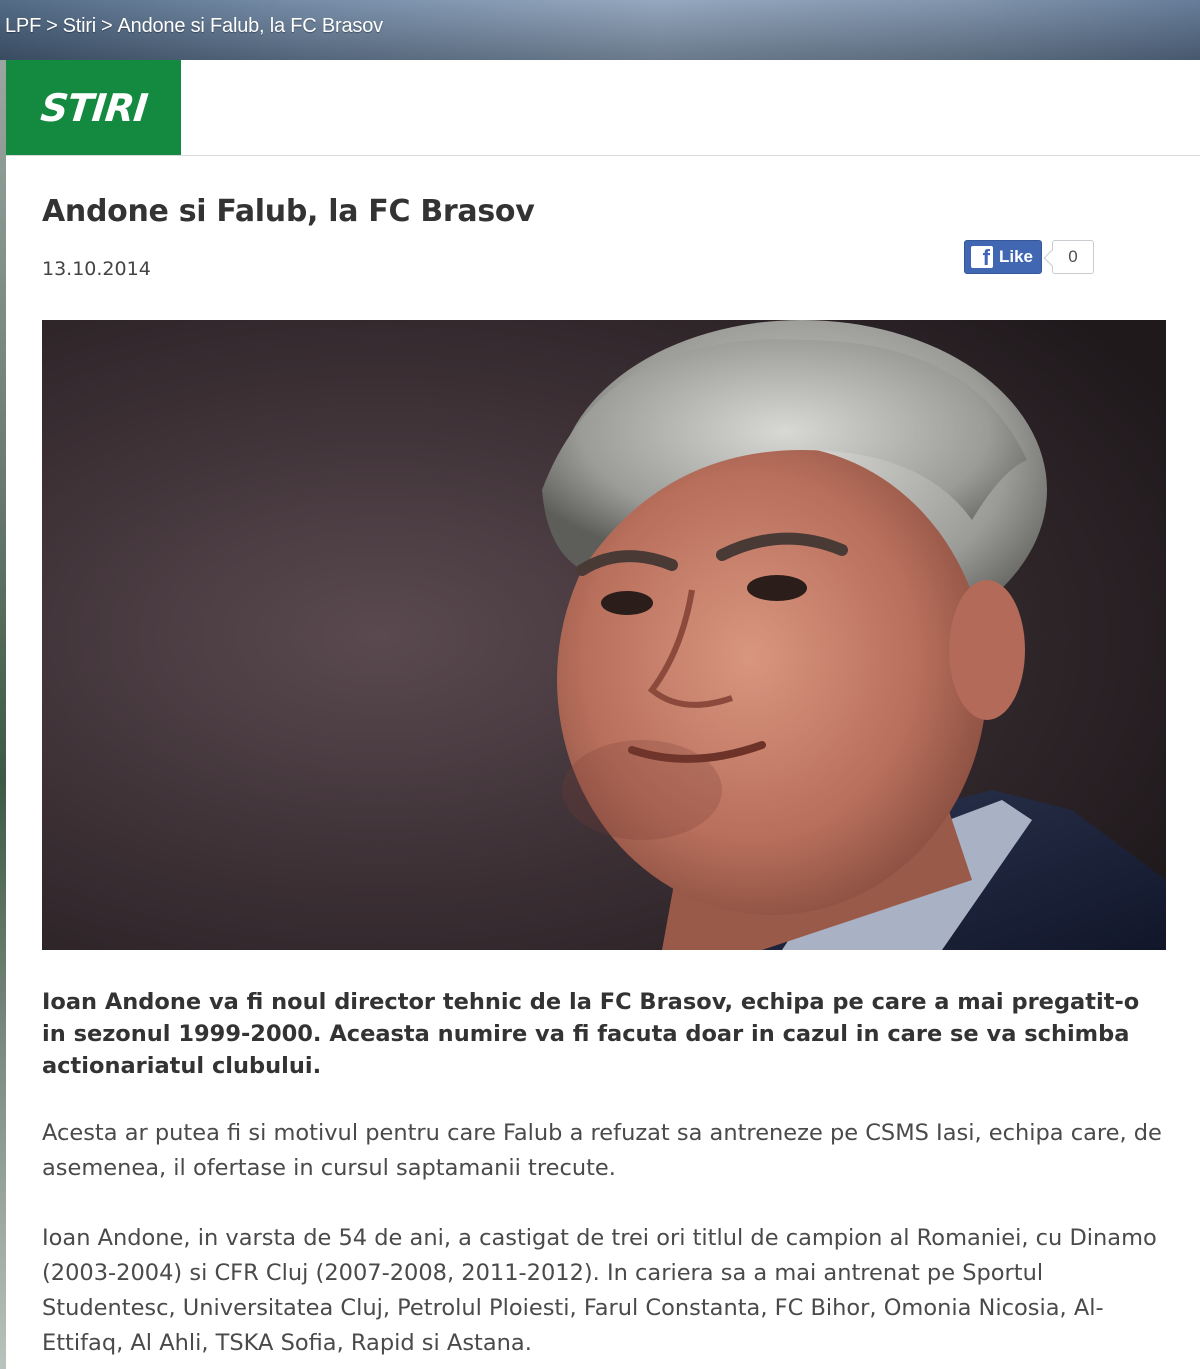  I want to click on breadcrumb-item-lpf: LPF, so click(23, 26).